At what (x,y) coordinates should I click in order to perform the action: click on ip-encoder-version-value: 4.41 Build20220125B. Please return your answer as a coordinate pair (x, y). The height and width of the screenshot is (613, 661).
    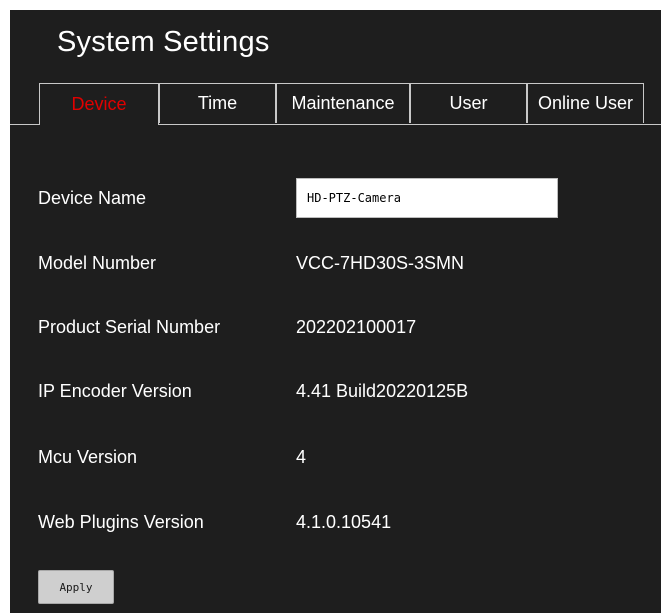
    Looking at the image, I should click on (382, 391).